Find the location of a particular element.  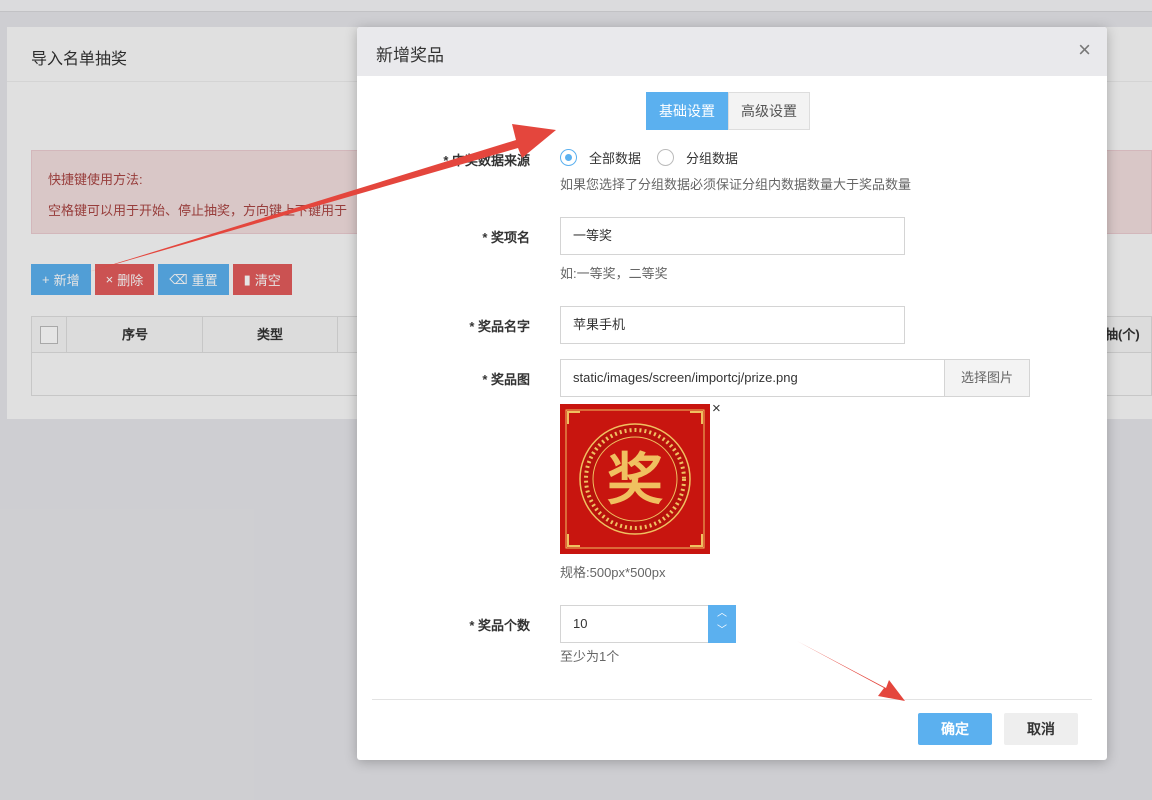

item-name-label: * 奖项名 is located at coordinates (506, 237).